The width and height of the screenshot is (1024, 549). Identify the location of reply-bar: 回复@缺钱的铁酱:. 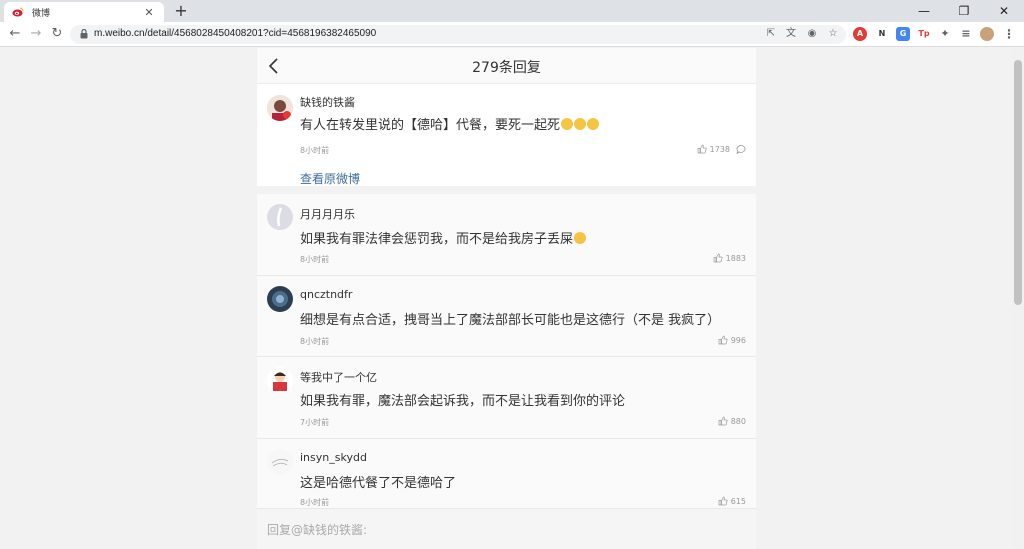
(506, 528).